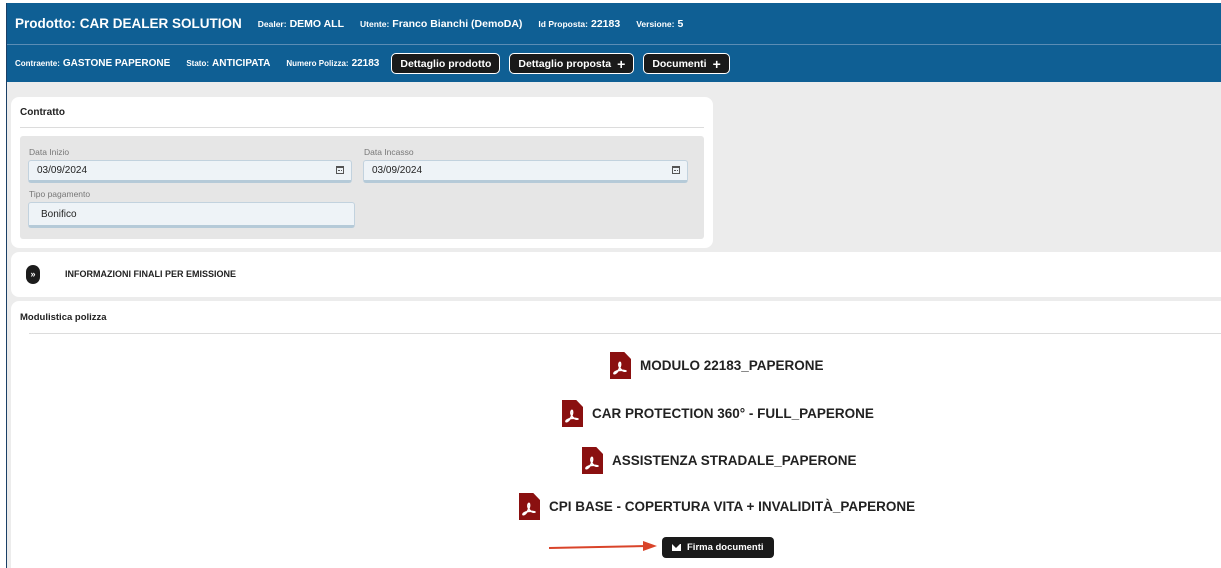 This screenshot has height=568, width=1221. I want to click on collection-date-label: Data Incasso, so click(389, 152).